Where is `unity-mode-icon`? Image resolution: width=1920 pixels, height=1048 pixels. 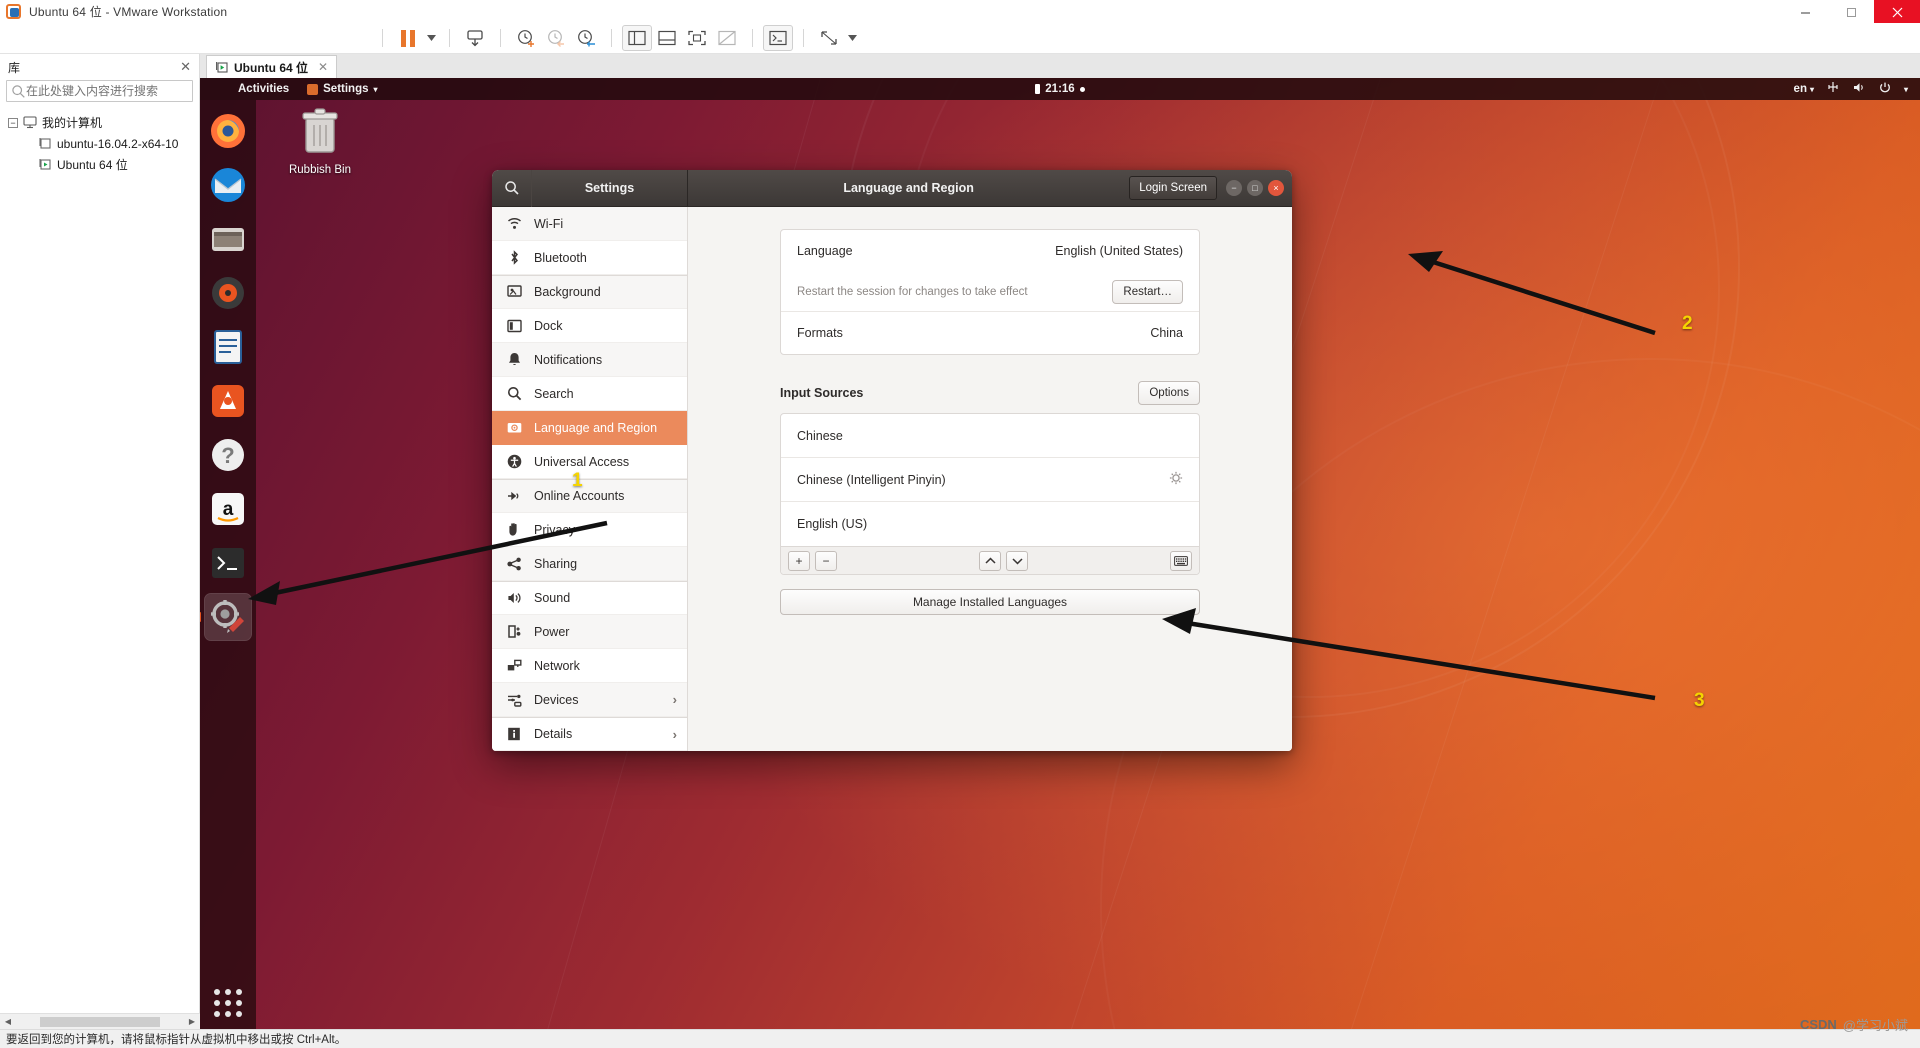 unity-mode-icon is located at coordinates (727, 38).